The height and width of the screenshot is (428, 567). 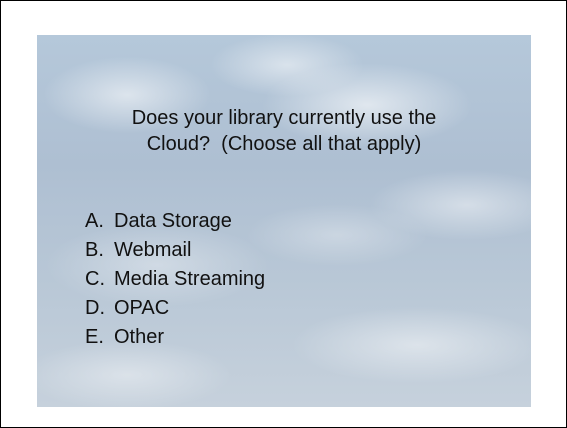 I want to click on option-b: B. Webmail, so click(x=175, y=250).